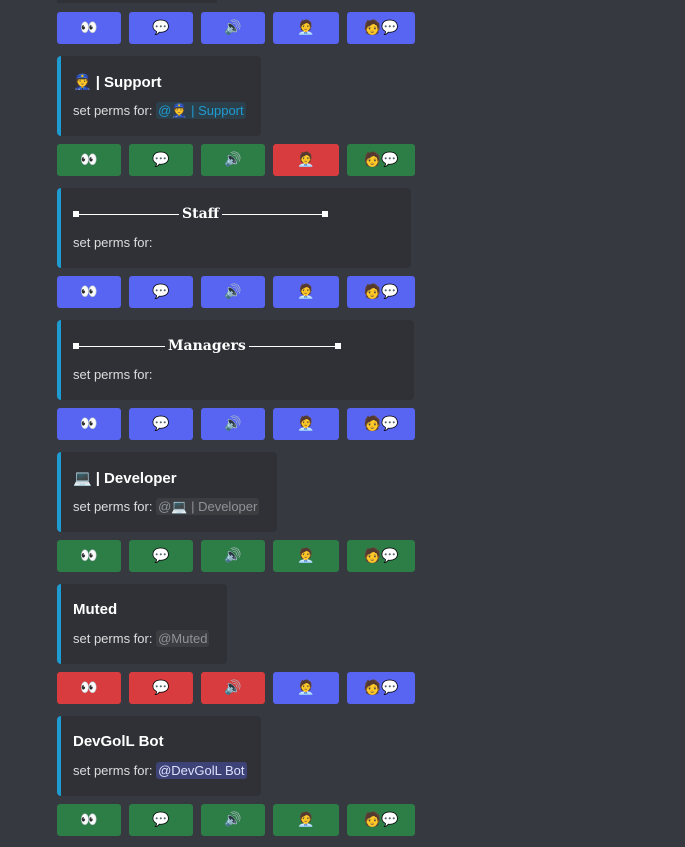 The height and width of the screenshot is (847, 685). Describe the element at coordinates (128, 82) in the screenshot. I see `embed-title-text: | Support` at that location.